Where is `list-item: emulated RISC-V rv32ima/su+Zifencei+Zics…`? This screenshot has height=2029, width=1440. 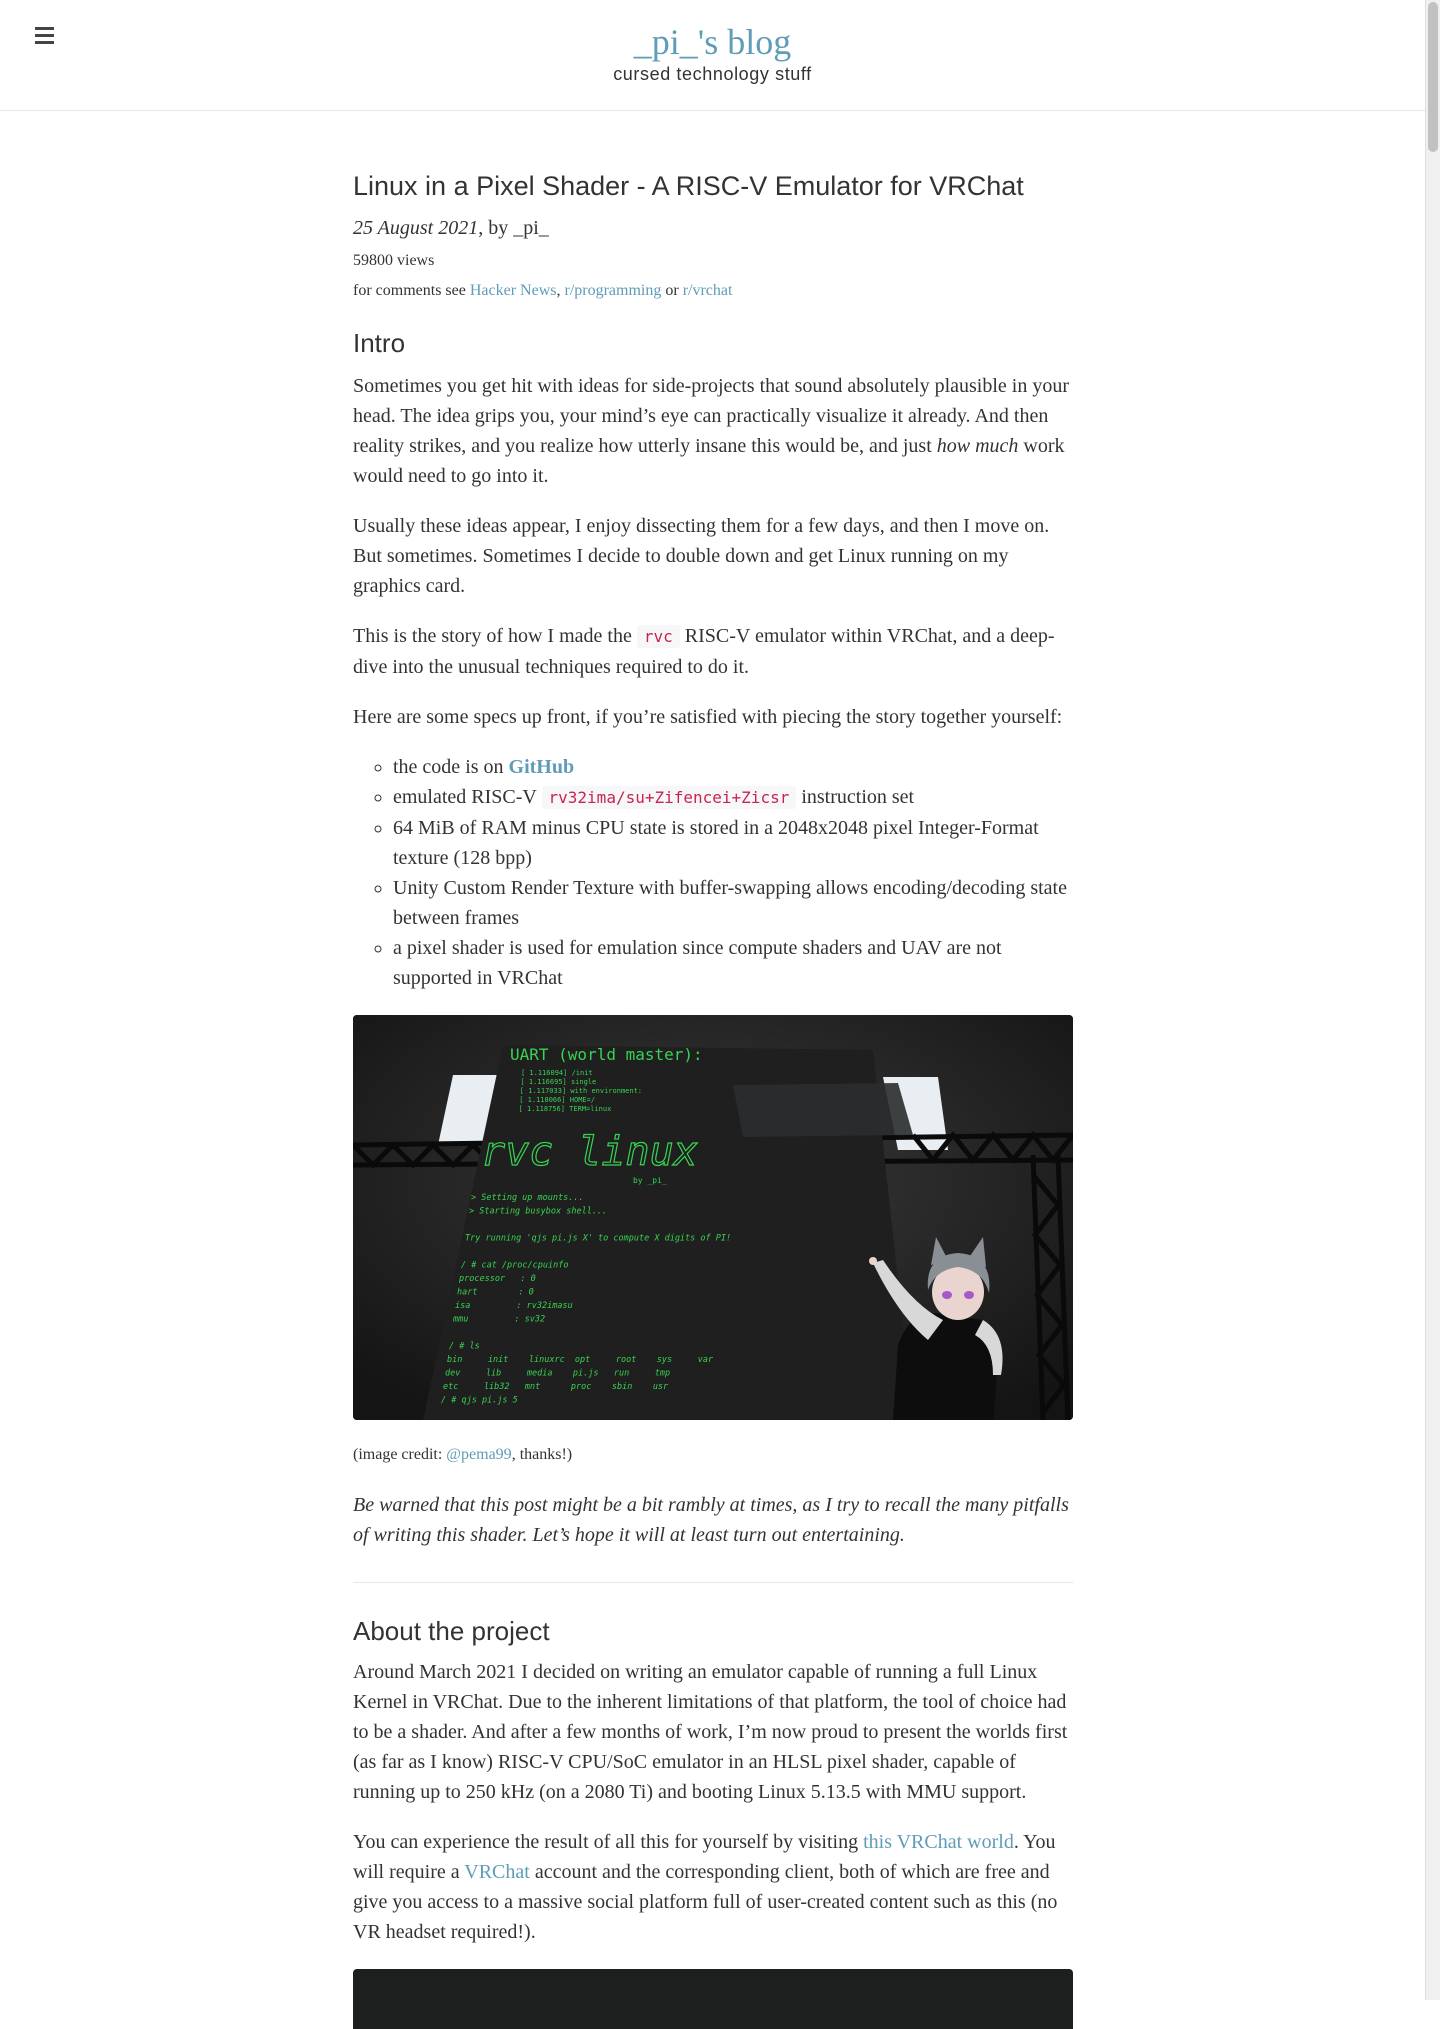 list-item: emulated RISC-V rv32ima/su+Zifencei+Zics… is located at coordinates (733, 797).